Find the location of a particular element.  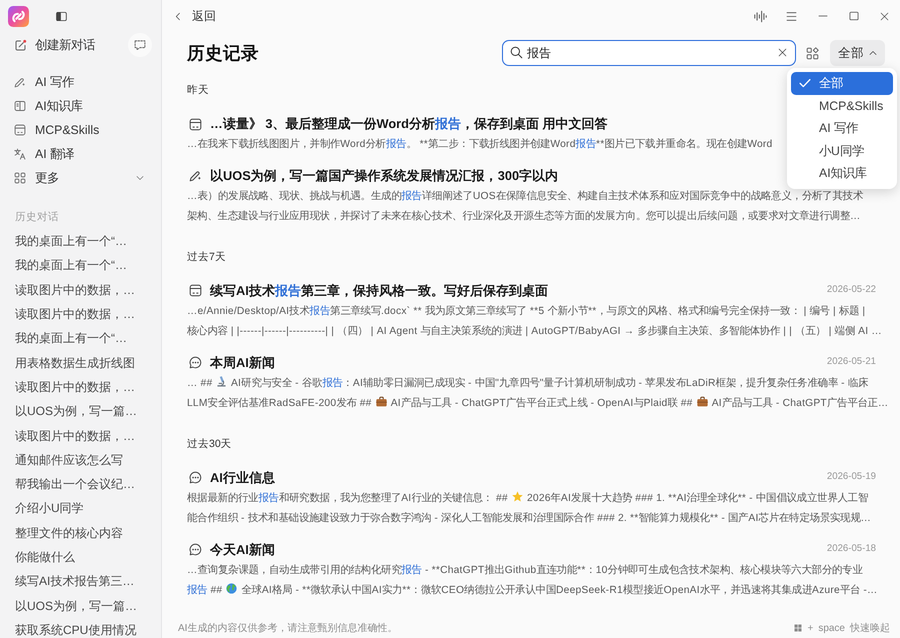

nav-item: AI知识库 is located at coordinates (80, 106).